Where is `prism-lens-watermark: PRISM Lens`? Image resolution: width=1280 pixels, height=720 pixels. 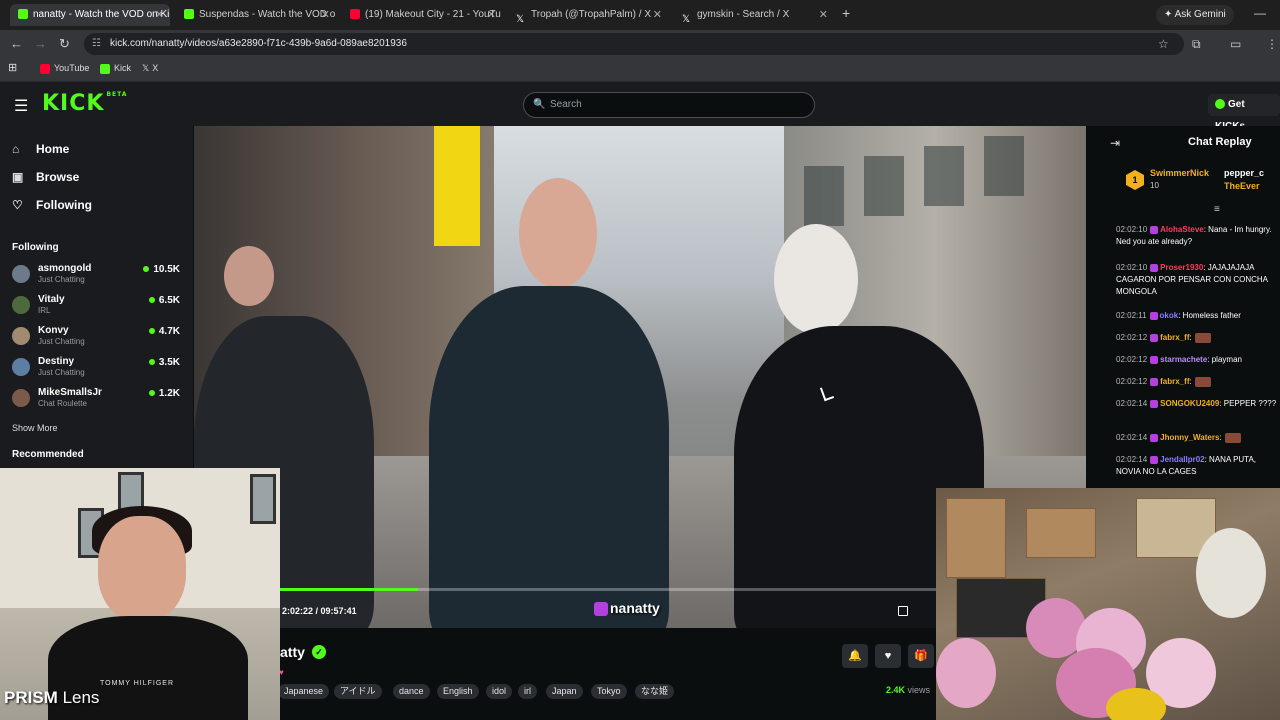 prism-lens-watermark: PRISM Lens is located at coordinates (51, 698).